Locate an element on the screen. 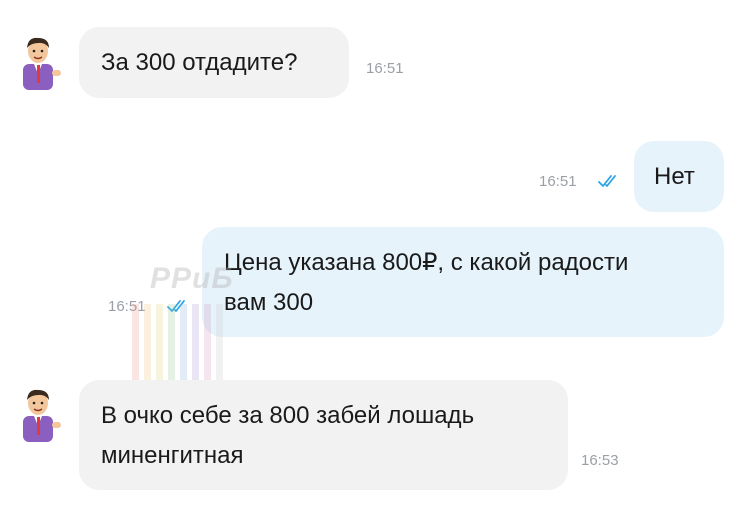 The width and height of the screenshot is (739, 512). message-text: Нет is located at coordinates (674, 176).